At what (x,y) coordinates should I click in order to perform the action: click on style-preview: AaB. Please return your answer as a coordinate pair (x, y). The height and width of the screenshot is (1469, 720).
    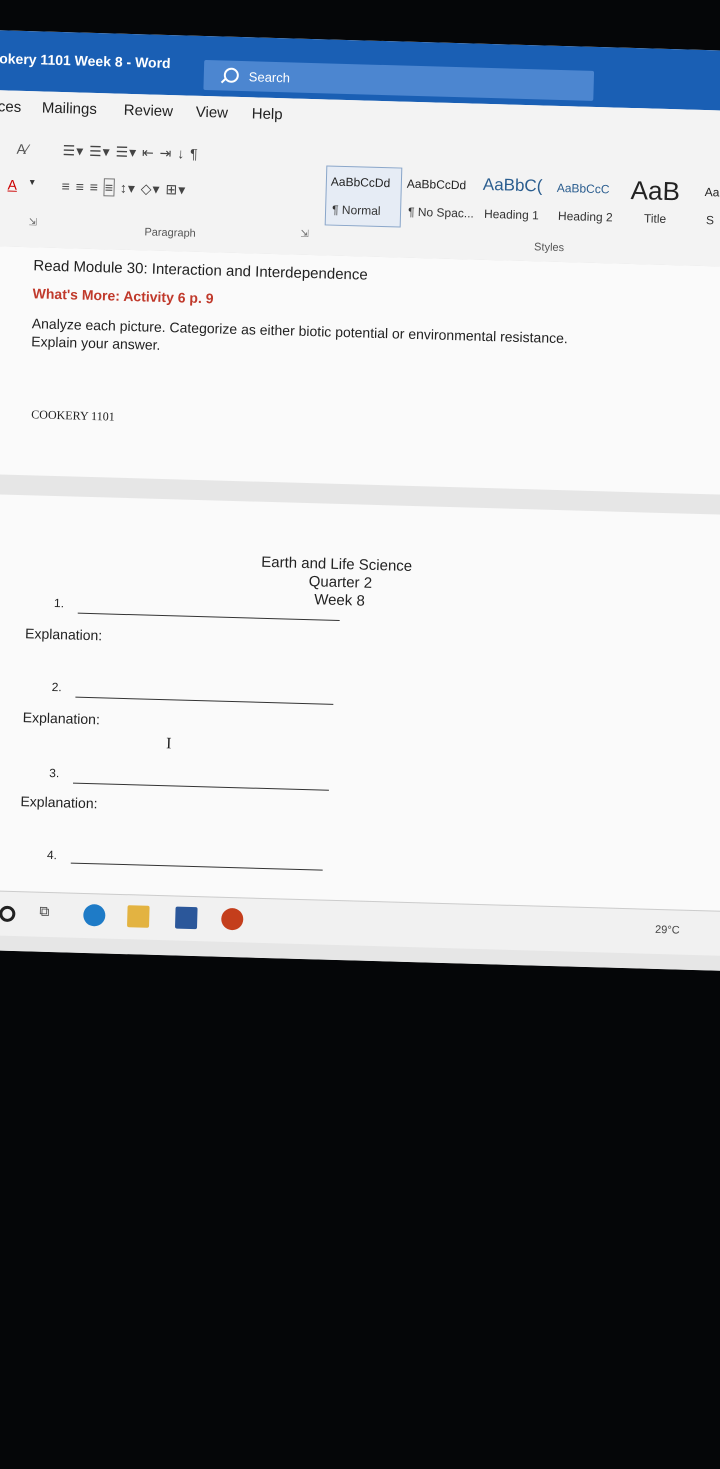
    Looking at the image, I should click on (655, 190).